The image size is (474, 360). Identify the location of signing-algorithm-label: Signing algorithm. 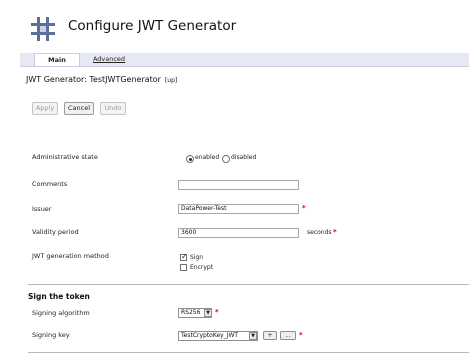
(61, 313).